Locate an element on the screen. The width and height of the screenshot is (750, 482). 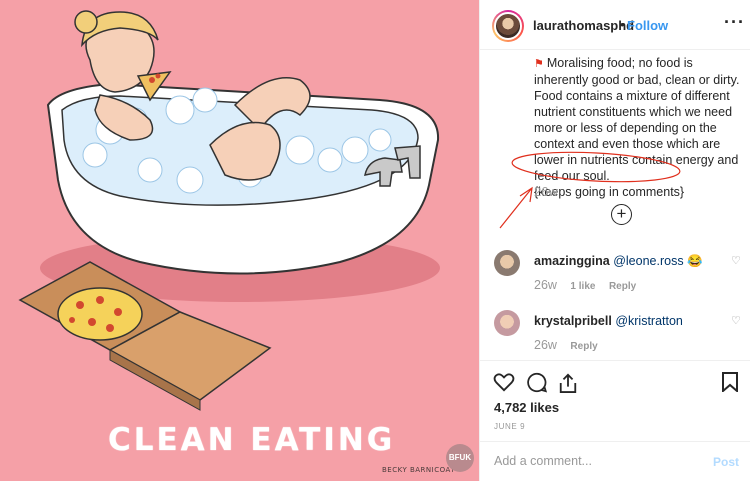
comment-meta: 26w Reply is located at coordinates (566, 345).